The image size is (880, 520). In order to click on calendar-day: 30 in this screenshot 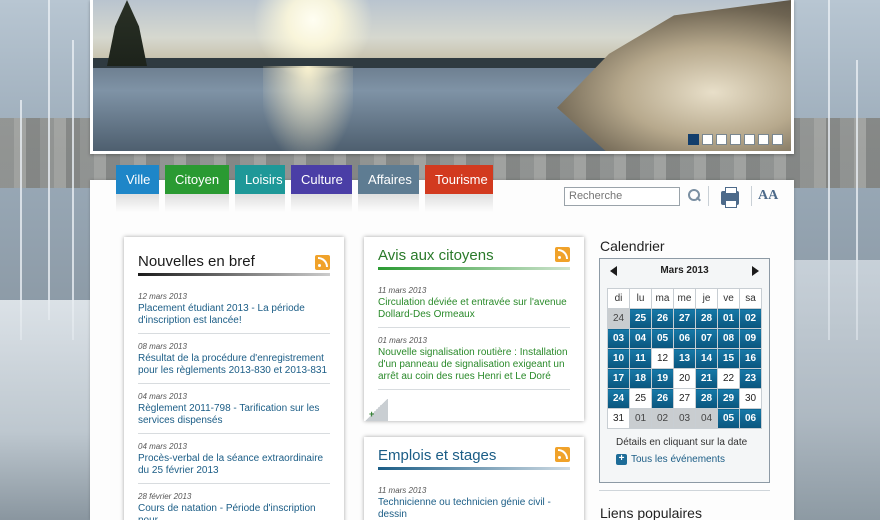, I will do `click(750, 398)`.